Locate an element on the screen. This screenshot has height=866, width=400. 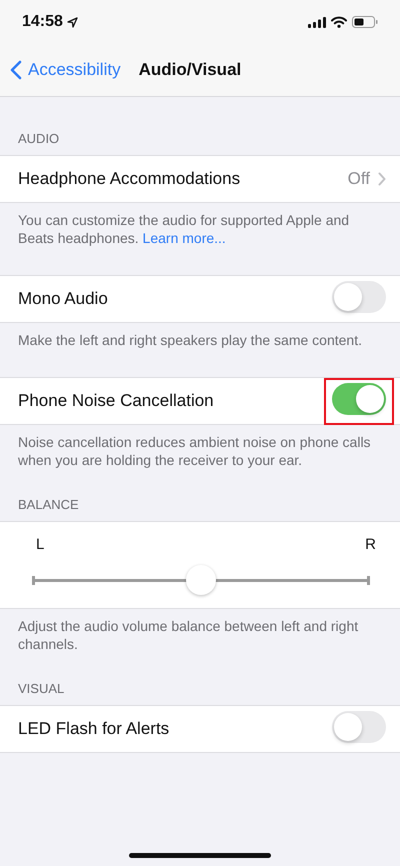
slider-thumb is located at coordinates (201, 580).